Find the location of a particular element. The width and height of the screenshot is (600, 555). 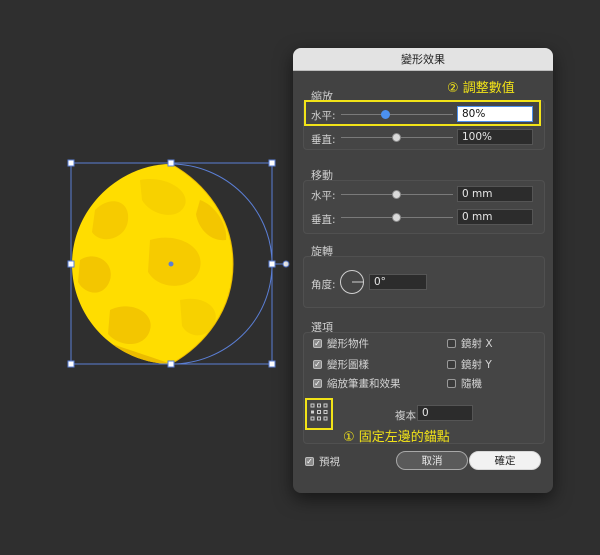

checkbox-transform-patterns-label: 變形圖樣 is located at coordinates (348, 365).